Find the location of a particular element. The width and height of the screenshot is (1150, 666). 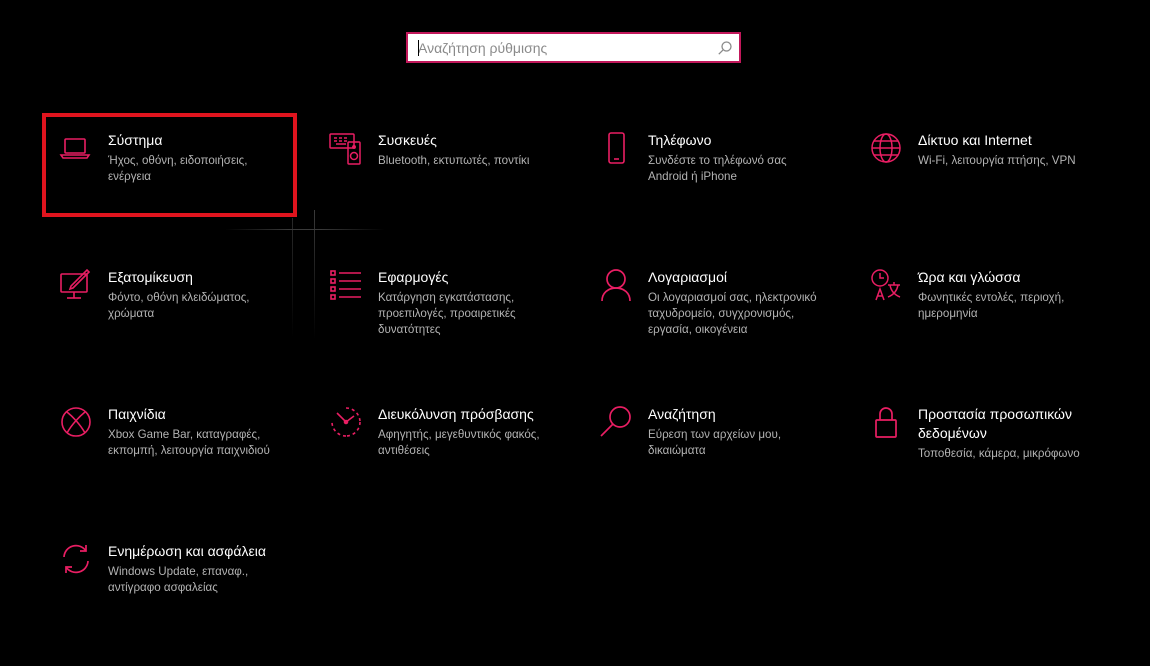

tile-title: Δίκτυο και Internet is located at coordinates (975, 140).